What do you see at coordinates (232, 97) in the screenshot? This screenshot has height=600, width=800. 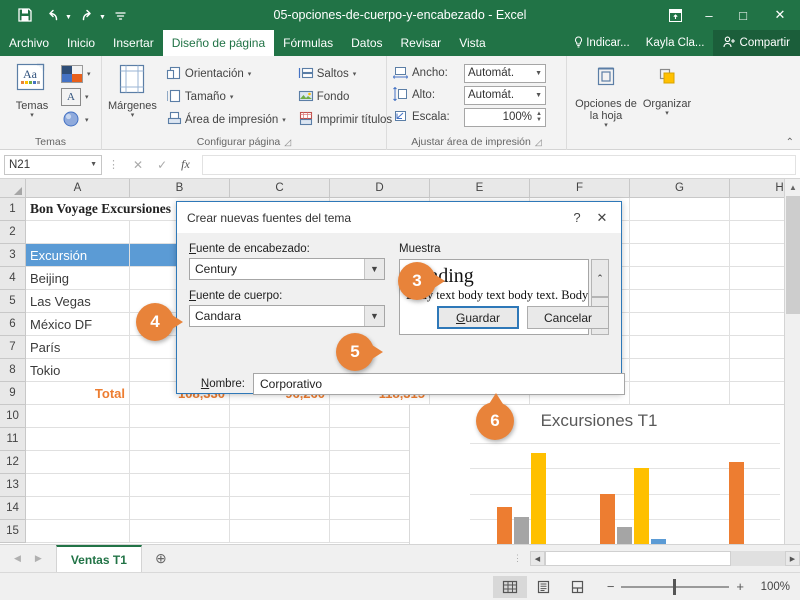 I see `size-dropdown-icon: ▾` at bounding box center [232, 97].